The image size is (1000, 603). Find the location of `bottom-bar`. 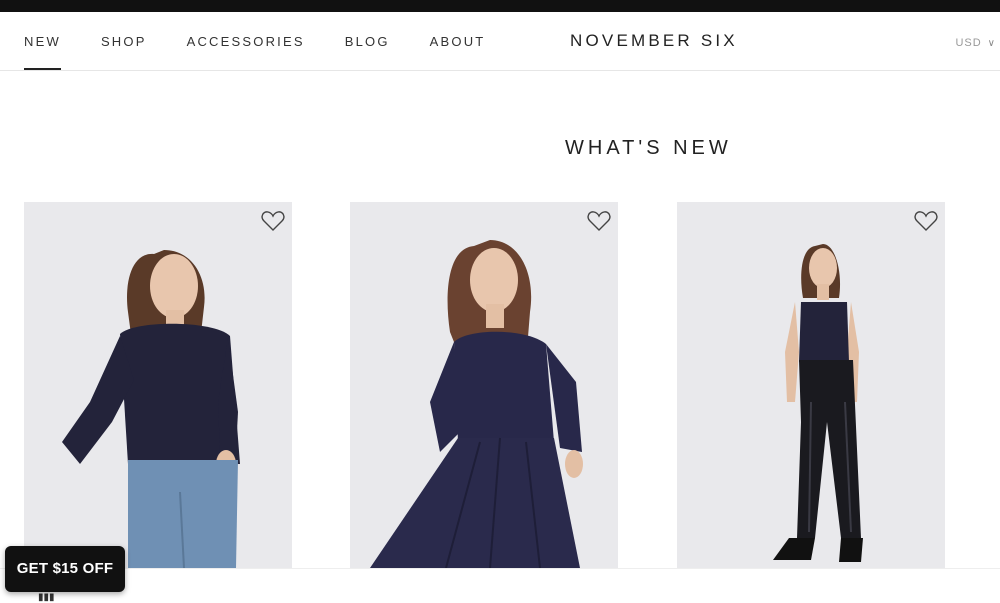

bottom-bar is located at coordinates (500, 584).